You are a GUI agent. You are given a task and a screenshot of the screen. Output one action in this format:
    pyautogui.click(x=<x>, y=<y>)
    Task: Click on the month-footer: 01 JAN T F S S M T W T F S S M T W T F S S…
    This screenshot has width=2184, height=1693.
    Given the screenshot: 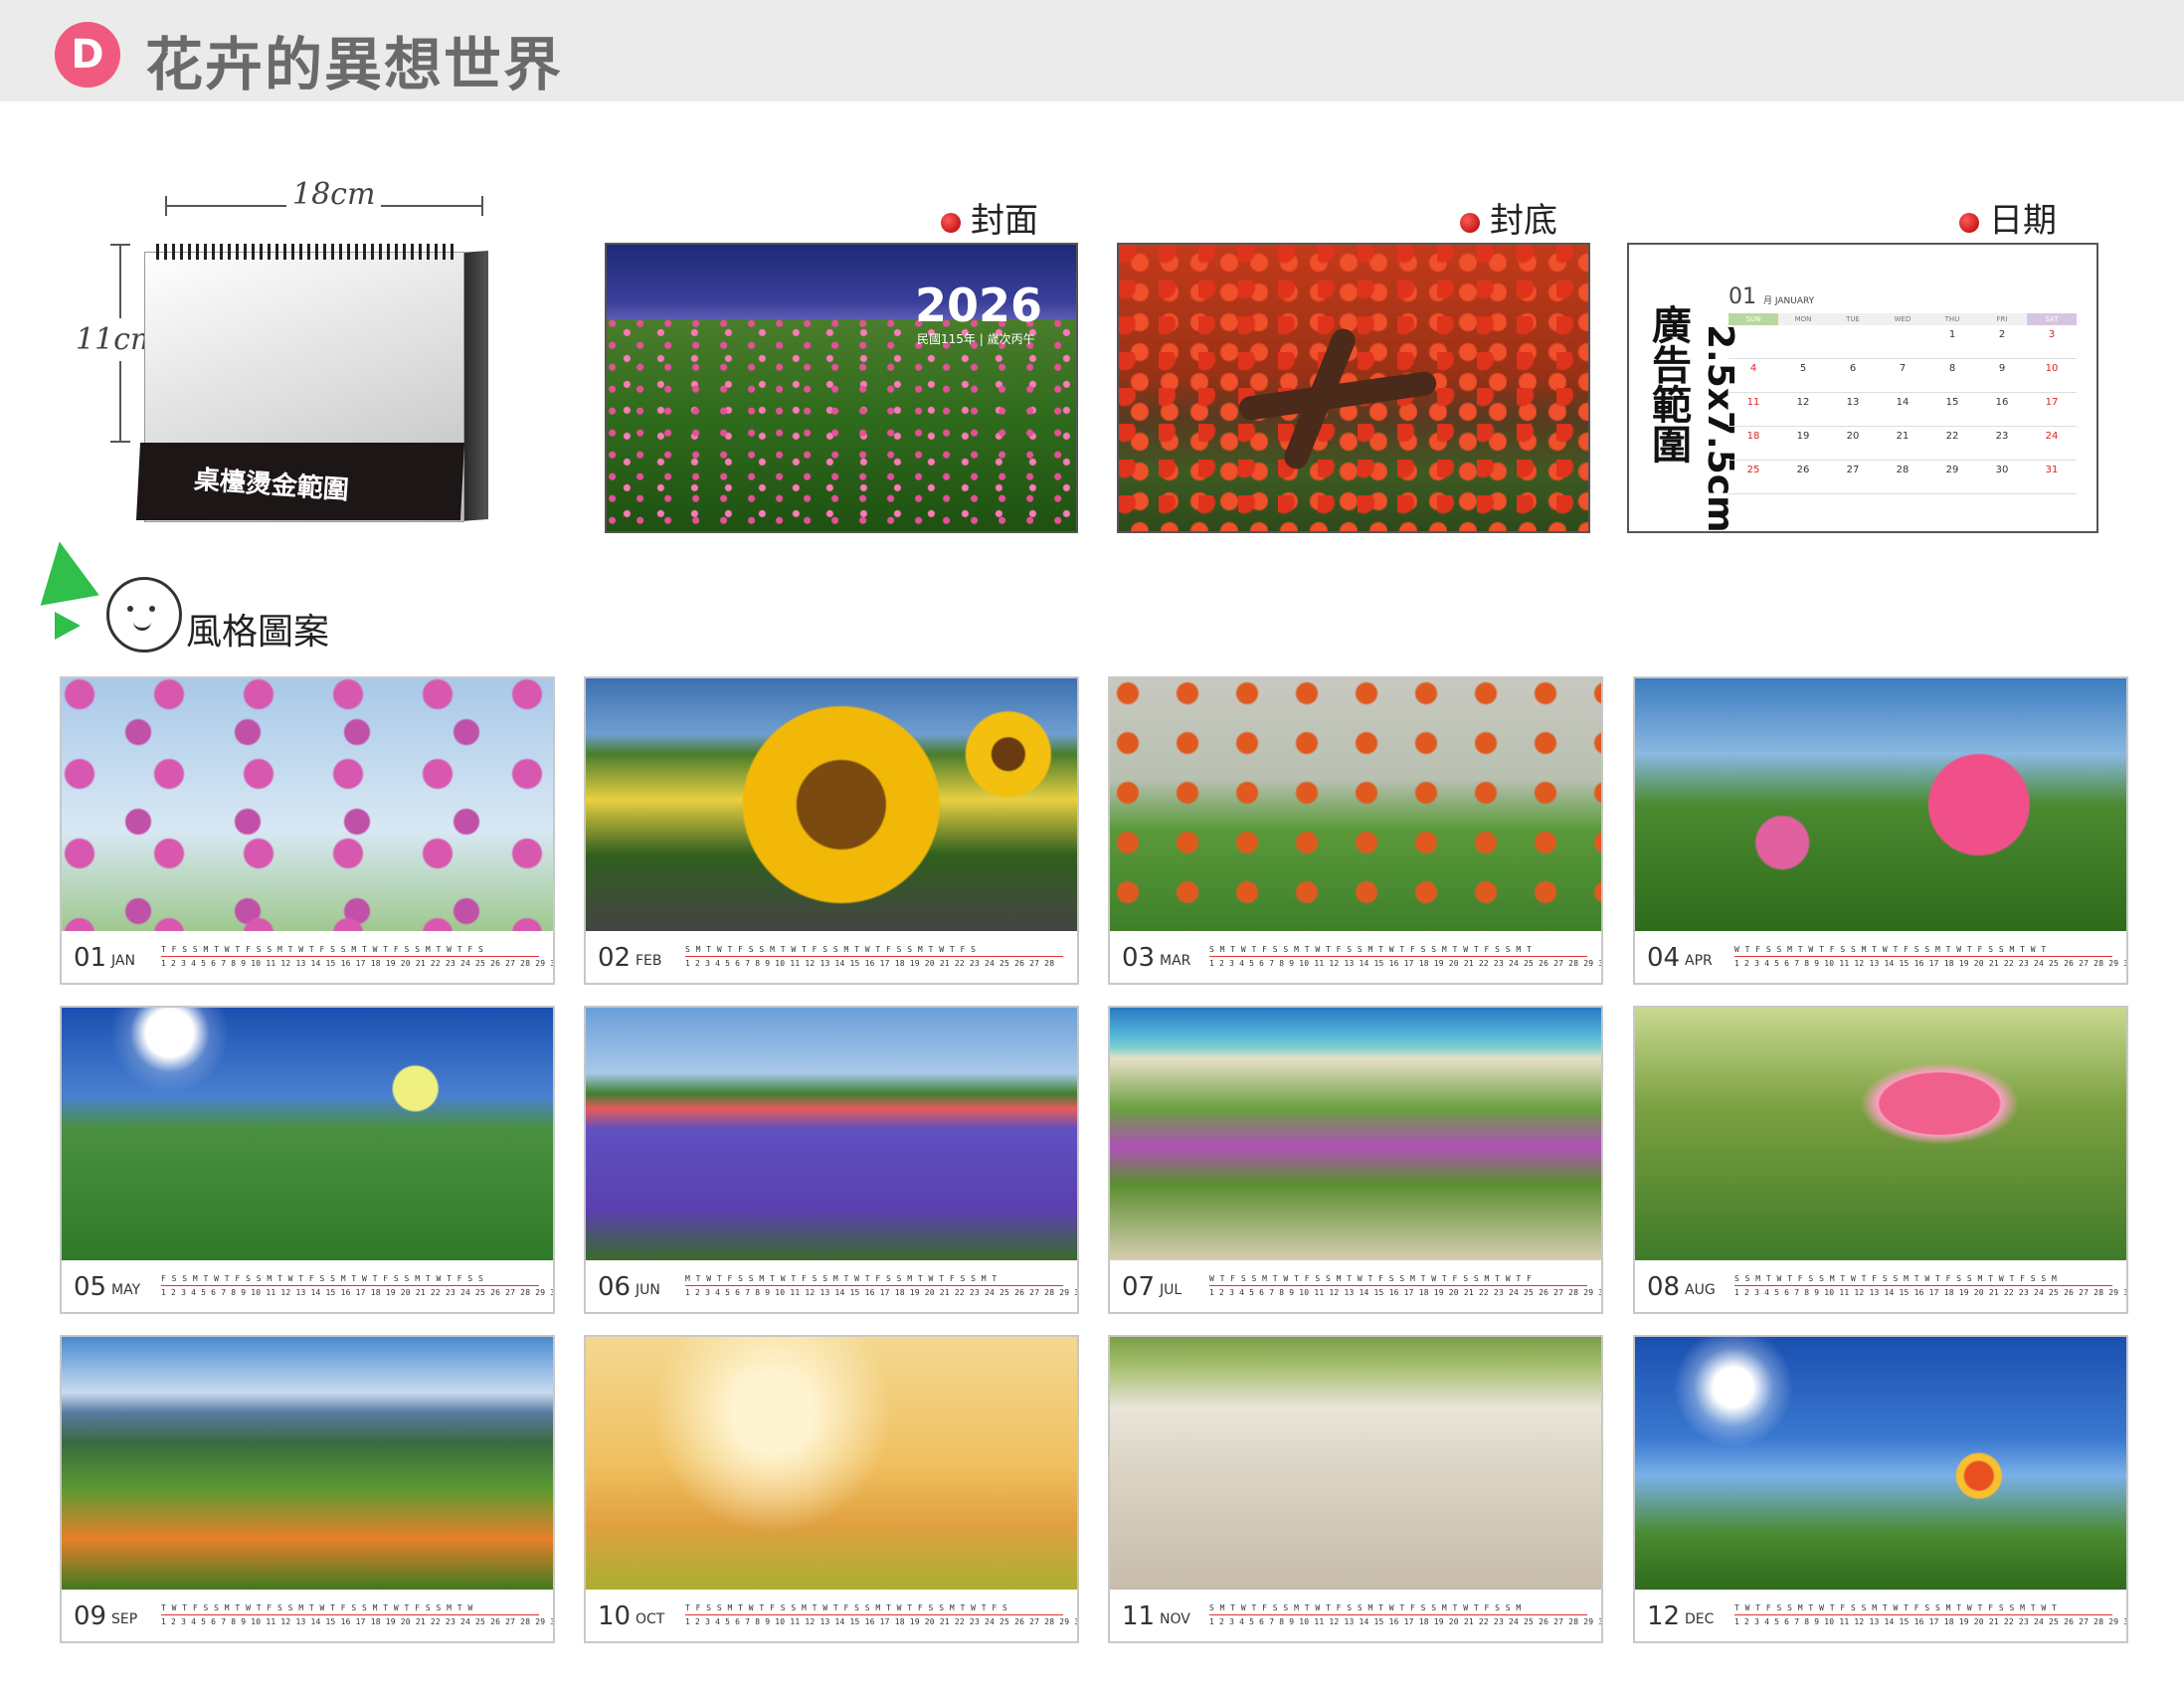 What is the action you would take?
    pyautogui.click(x=307, y=957)
    